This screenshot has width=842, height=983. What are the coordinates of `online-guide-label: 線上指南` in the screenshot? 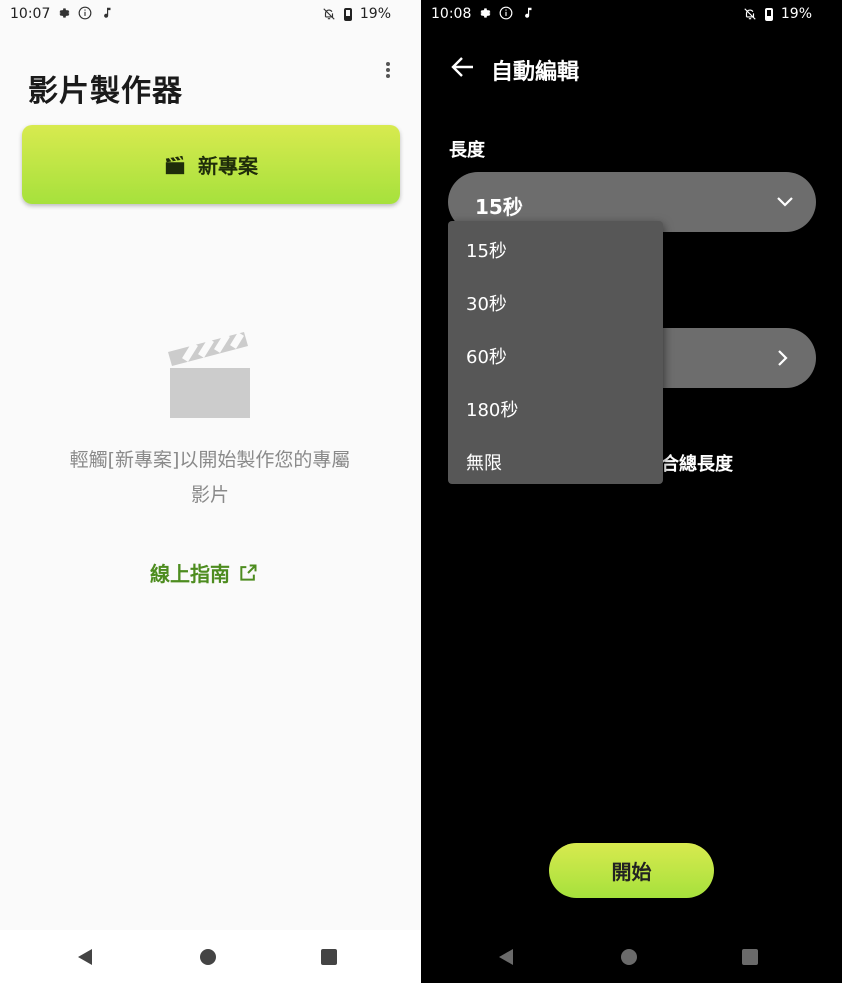 It's located at (190, 574).